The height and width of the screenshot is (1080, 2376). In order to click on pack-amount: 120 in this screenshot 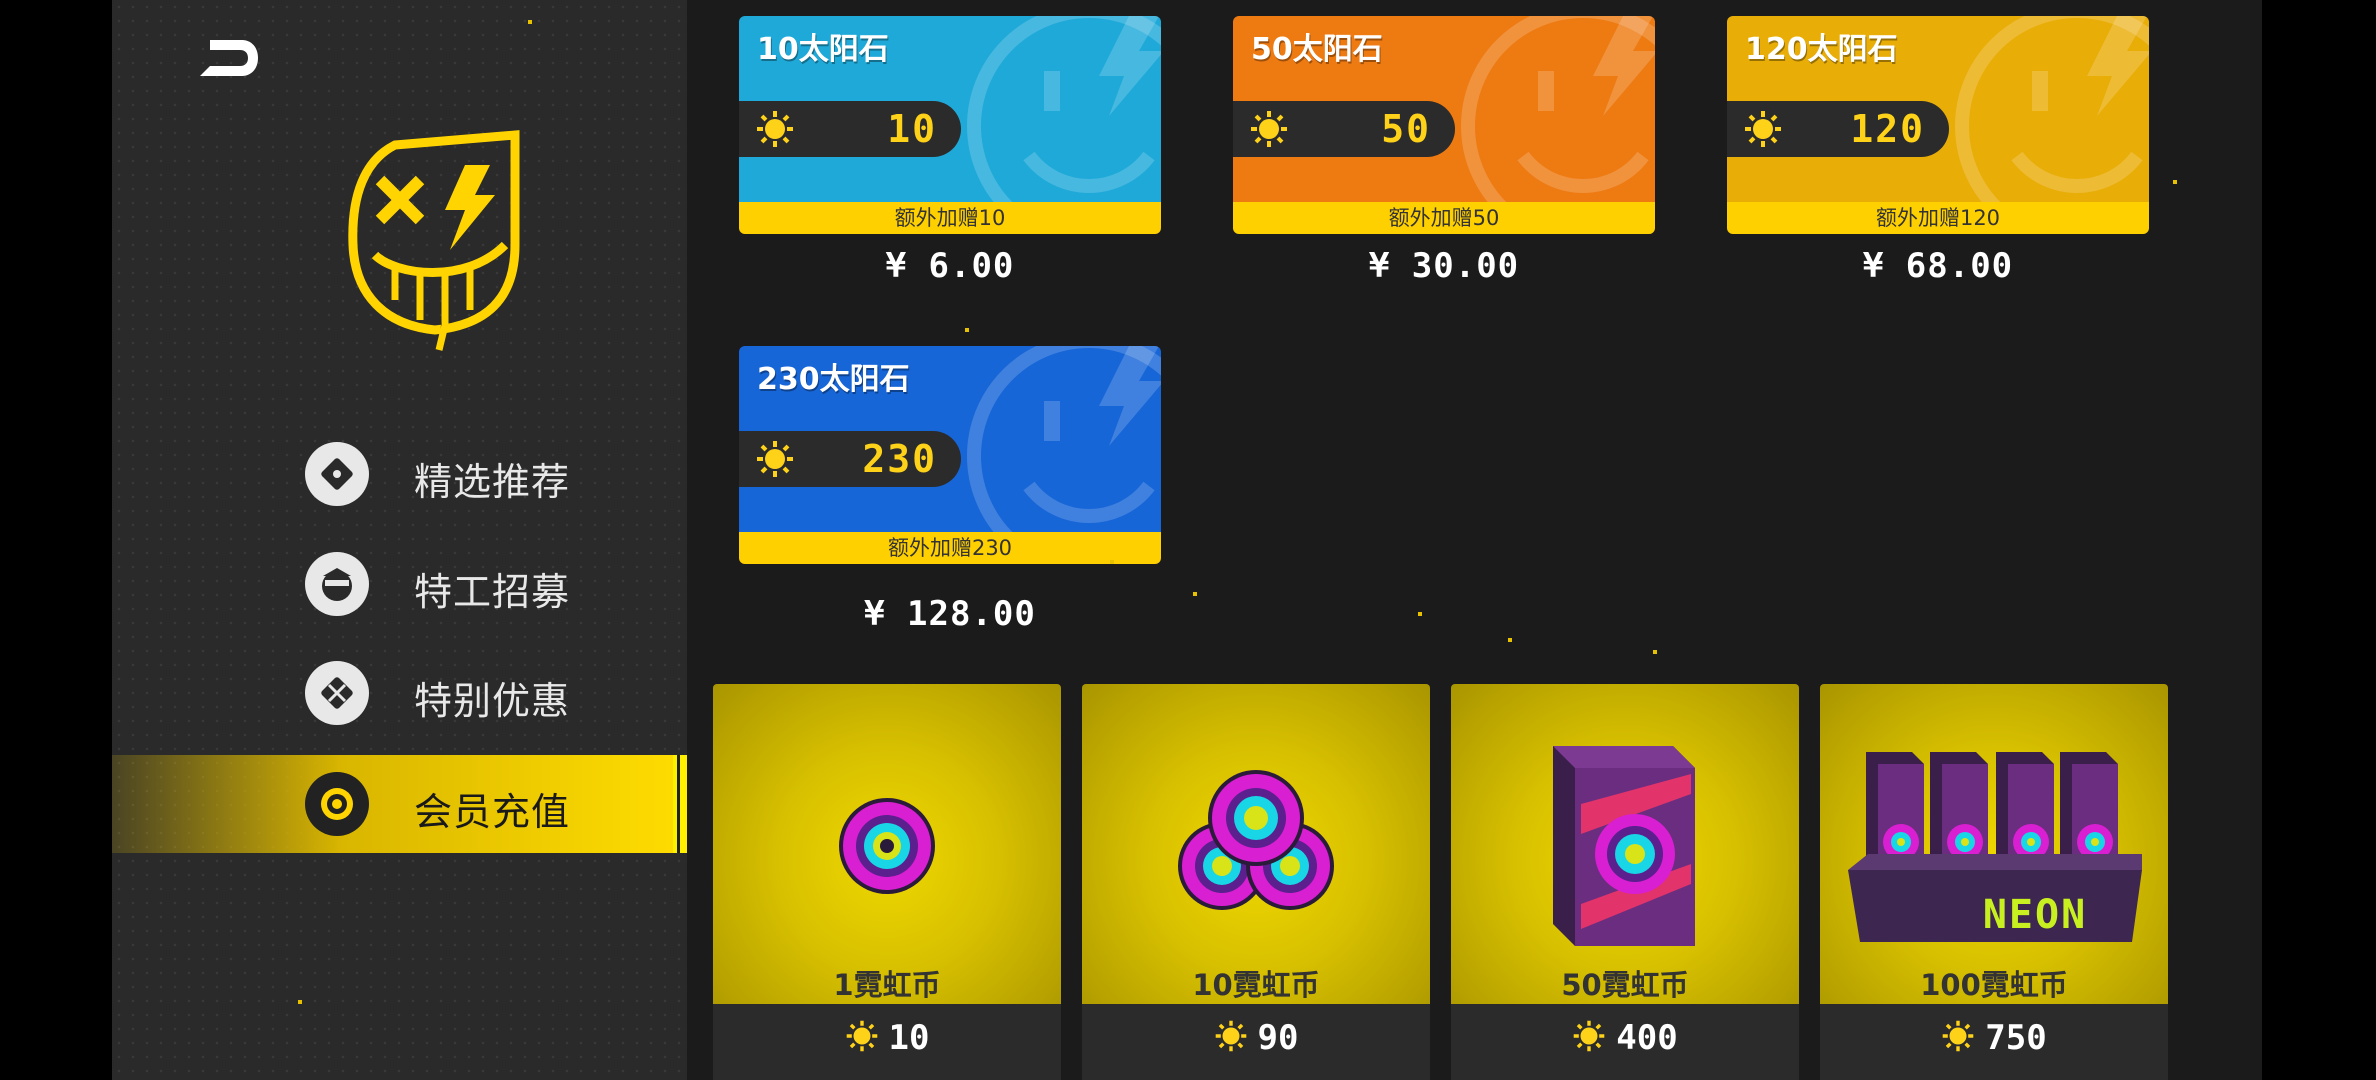, I will do `click(1887, 129)`.